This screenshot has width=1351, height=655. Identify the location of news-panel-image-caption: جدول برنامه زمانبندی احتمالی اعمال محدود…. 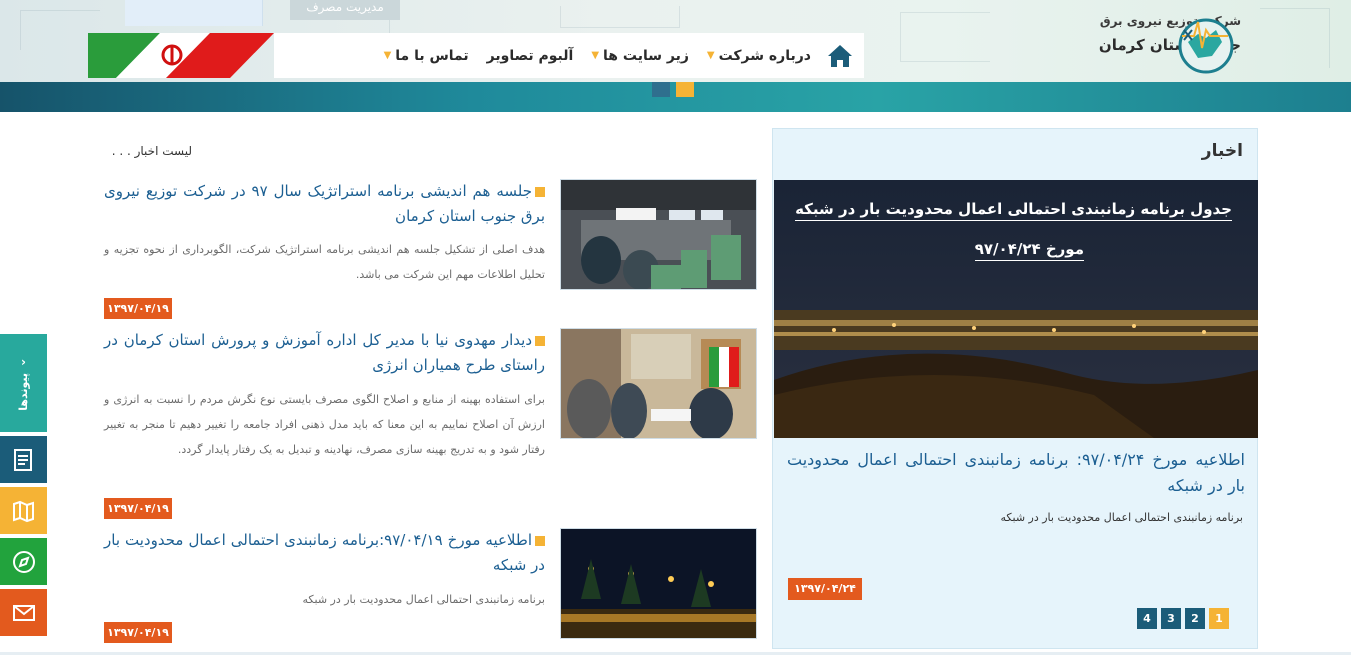
(1013, 210).